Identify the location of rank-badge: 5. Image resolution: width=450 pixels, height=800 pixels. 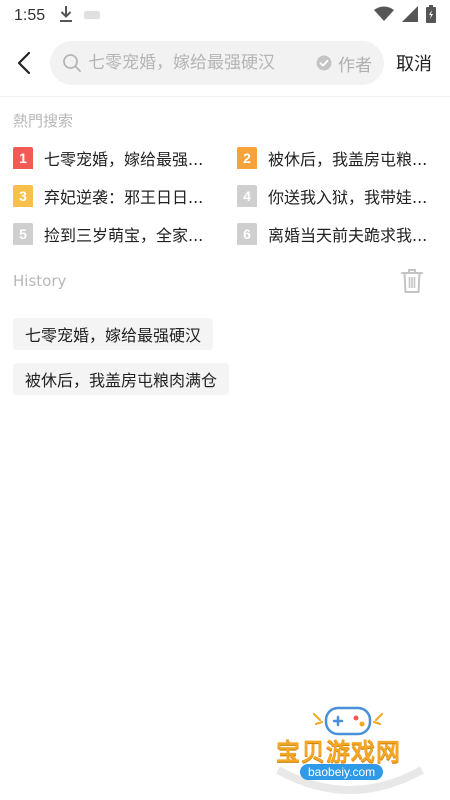
(23, 234).